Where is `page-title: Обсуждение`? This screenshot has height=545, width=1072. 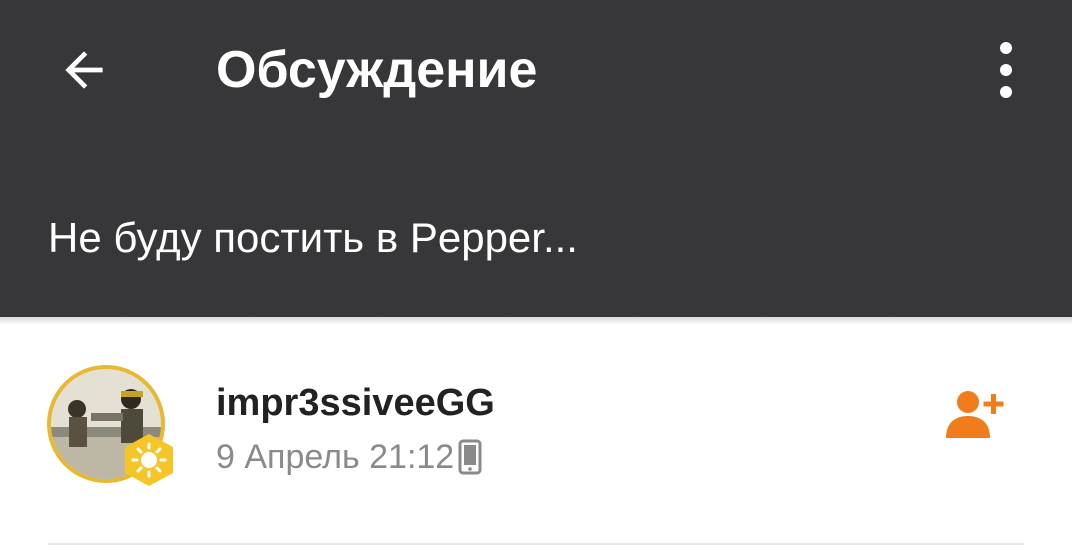 page-title: Обсуждение is located at coordinates (377, 70).